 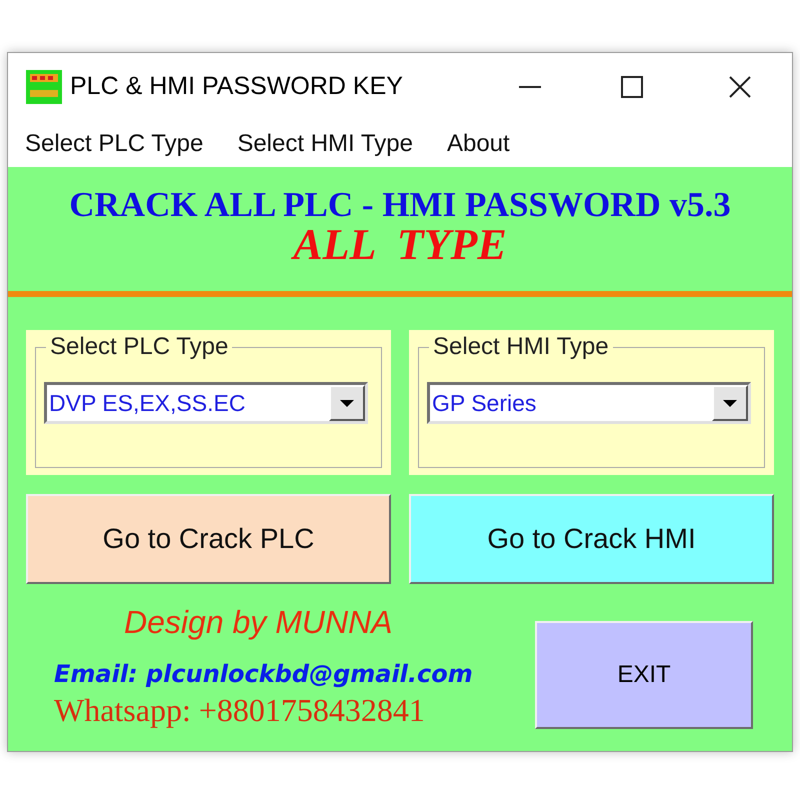 I want to click on minimize-icon, so click(x=530, y=87).